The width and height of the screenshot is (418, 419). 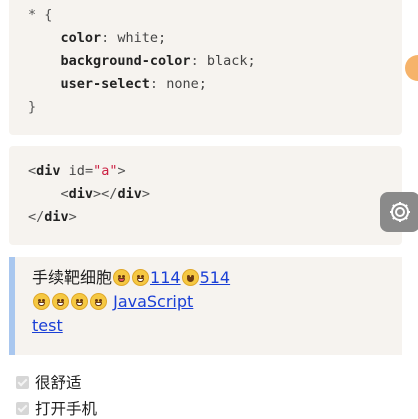 What do you see at coordinates (190, 277) in the screenshot?
I see `laugh-face-emoji-icon` at bounding box center [190, 277].